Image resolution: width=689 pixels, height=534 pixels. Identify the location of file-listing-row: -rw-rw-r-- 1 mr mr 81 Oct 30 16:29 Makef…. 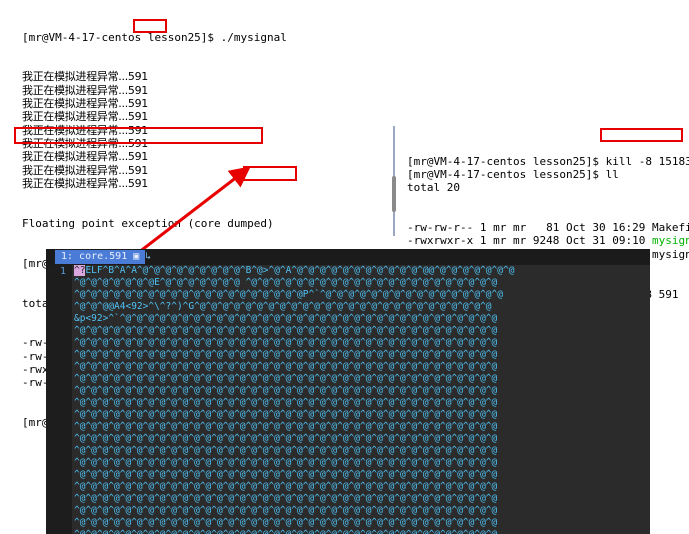
(548, 227).